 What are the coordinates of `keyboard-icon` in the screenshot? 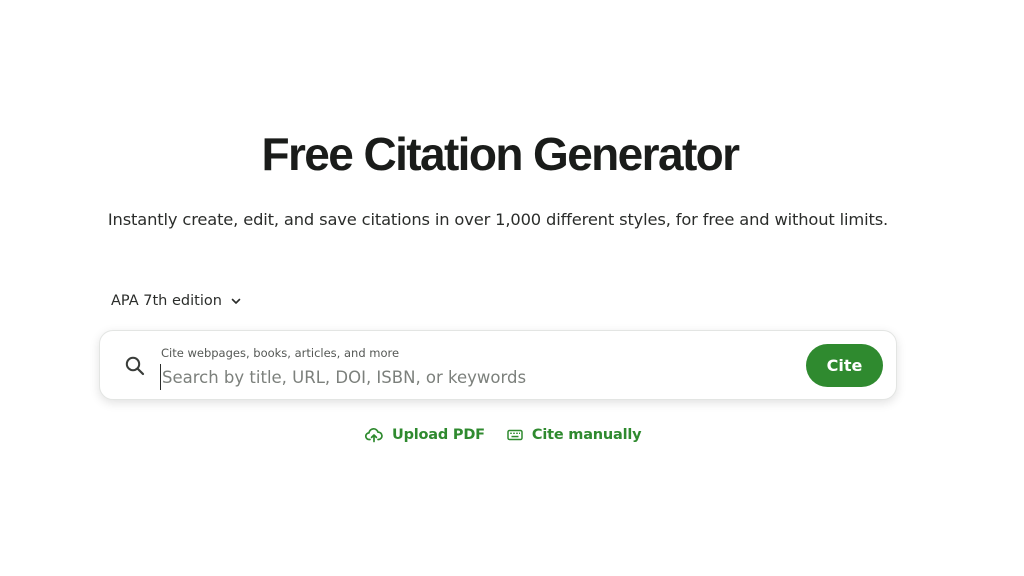 It's located at (515, 435).